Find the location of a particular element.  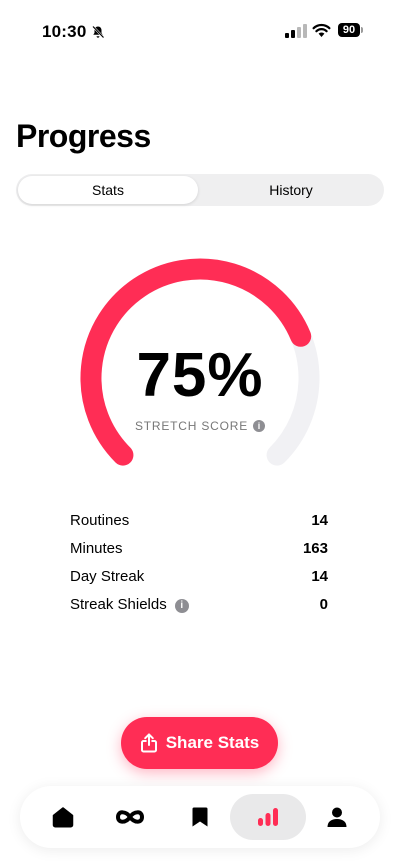

home-icon is located at coordinates (63, 817).